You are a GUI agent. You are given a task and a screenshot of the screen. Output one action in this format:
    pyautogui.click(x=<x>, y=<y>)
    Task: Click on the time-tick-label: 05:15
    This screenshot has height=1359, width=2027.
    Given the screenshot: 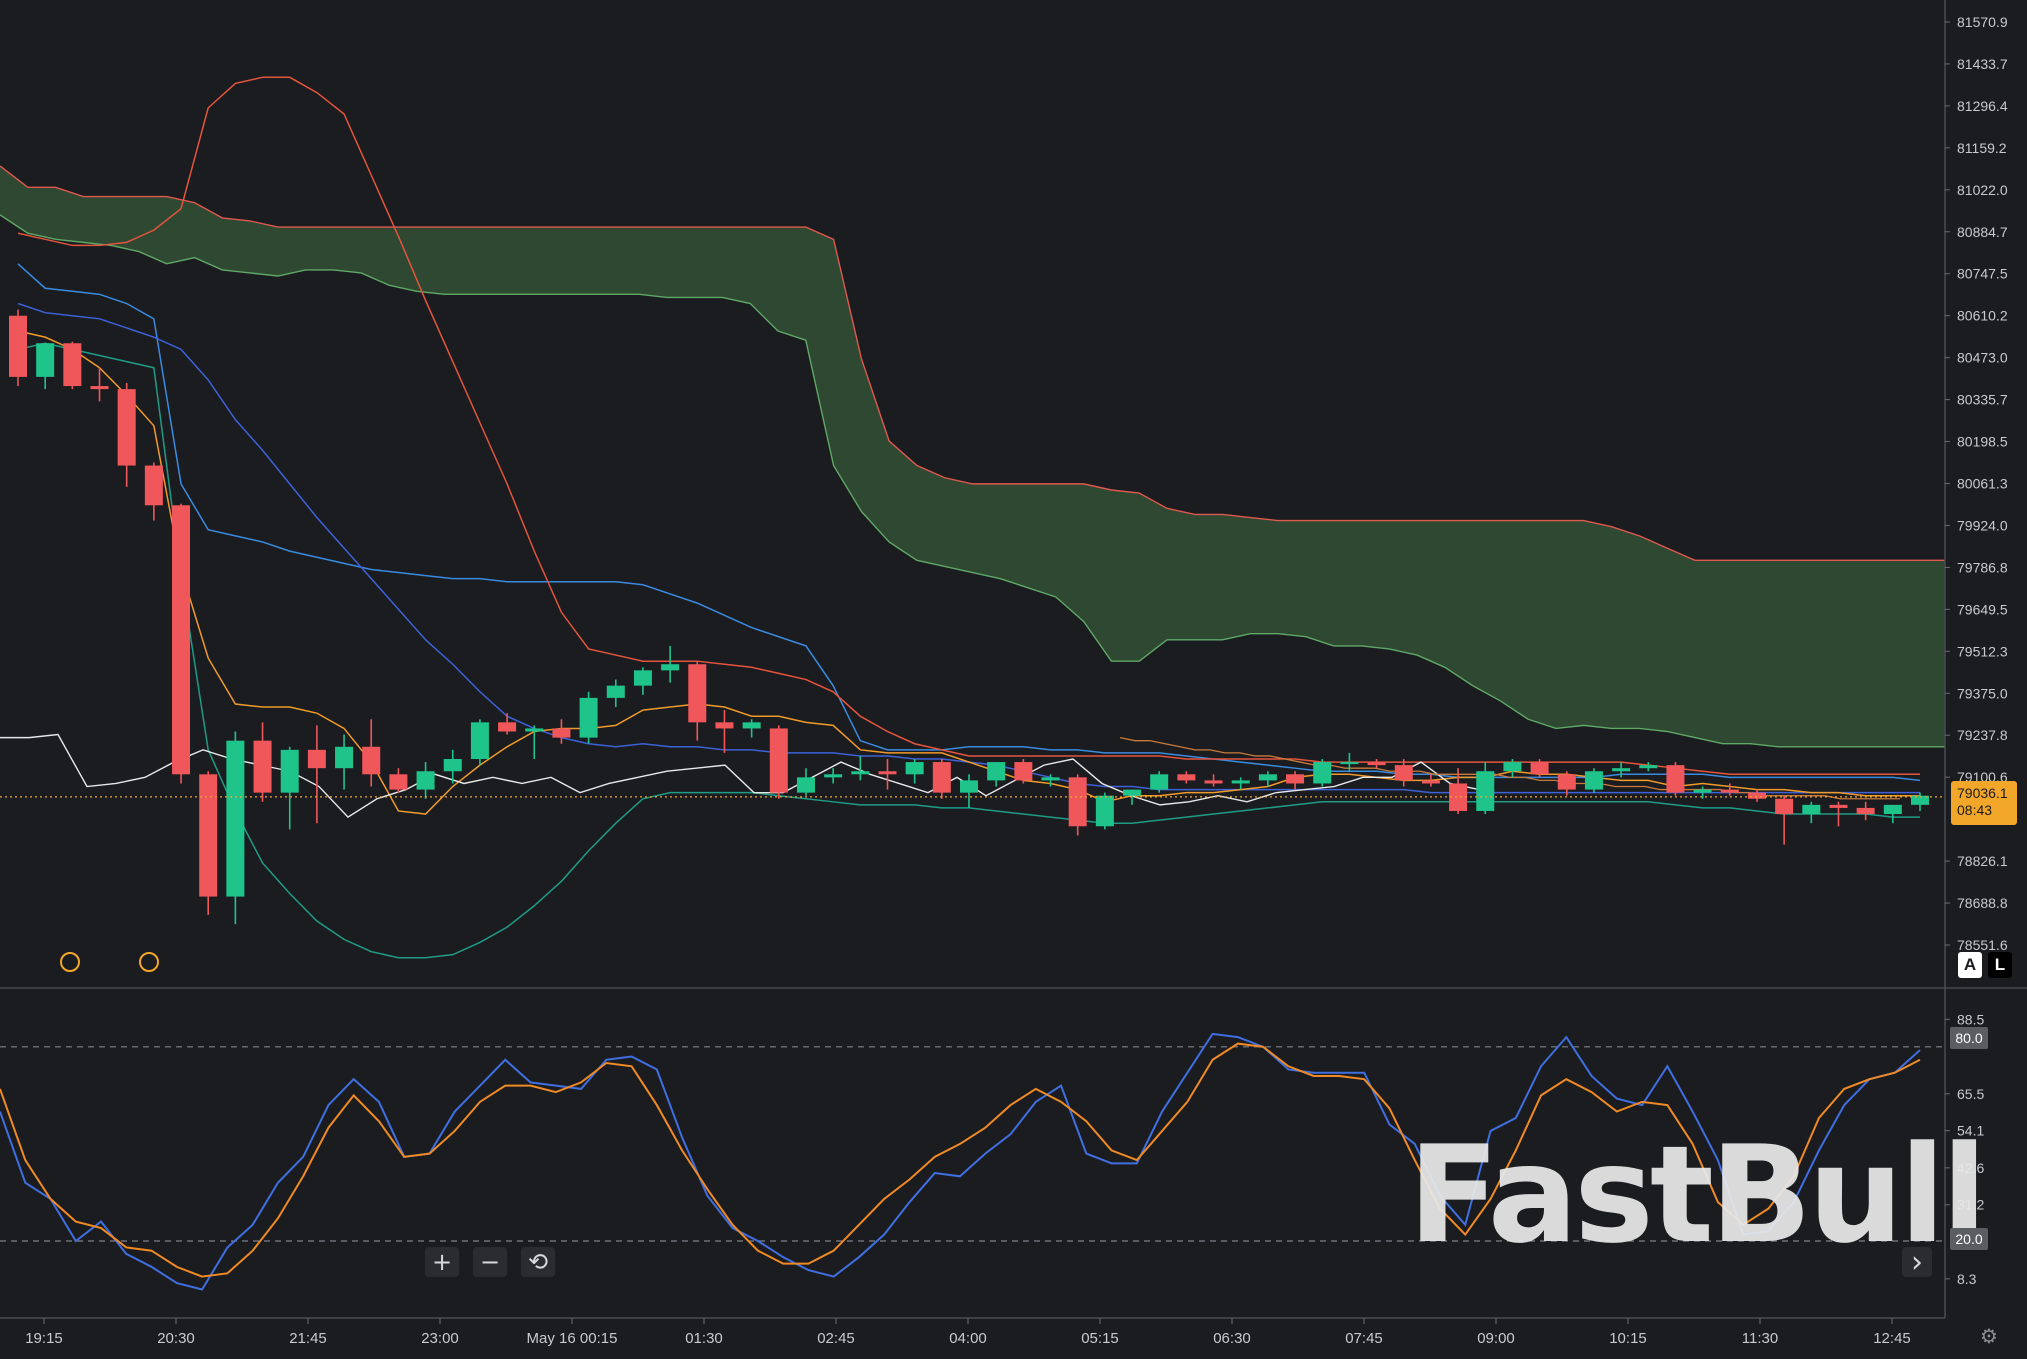 What is the action you would take?
    pyautogui.click(x=1100, y=1338)
    